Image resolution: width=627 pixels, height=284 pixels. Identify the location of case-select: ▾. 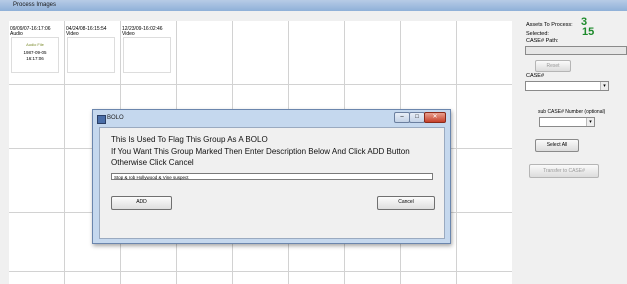
(567, 86).